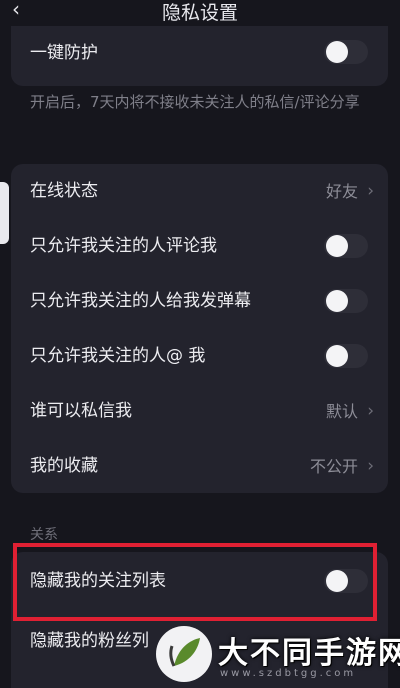 Image resolution: width=400 pixels, height=688 pixels. I want to click on privacy-row-mention: 只允许我关注的人@ 我, so click(199, 356).